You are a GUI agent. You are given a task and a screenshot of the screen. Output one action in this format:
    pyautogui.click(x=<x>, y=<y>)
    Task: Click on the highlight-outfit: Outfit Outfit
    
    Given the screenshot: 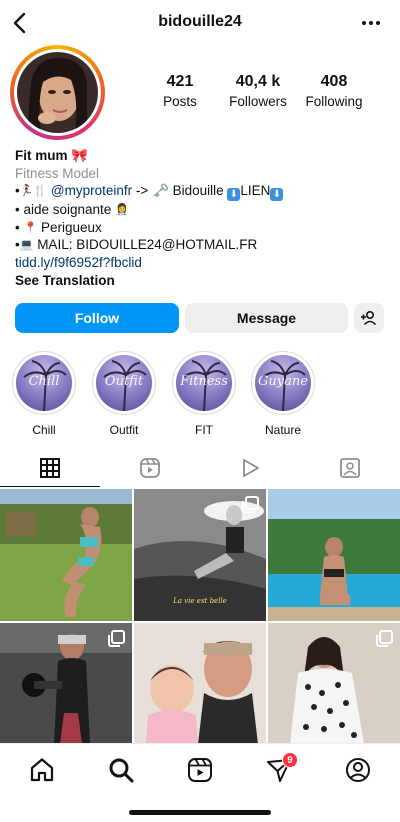 What is the action you would take?
    pyautogui.click(x=124, y=394)
    